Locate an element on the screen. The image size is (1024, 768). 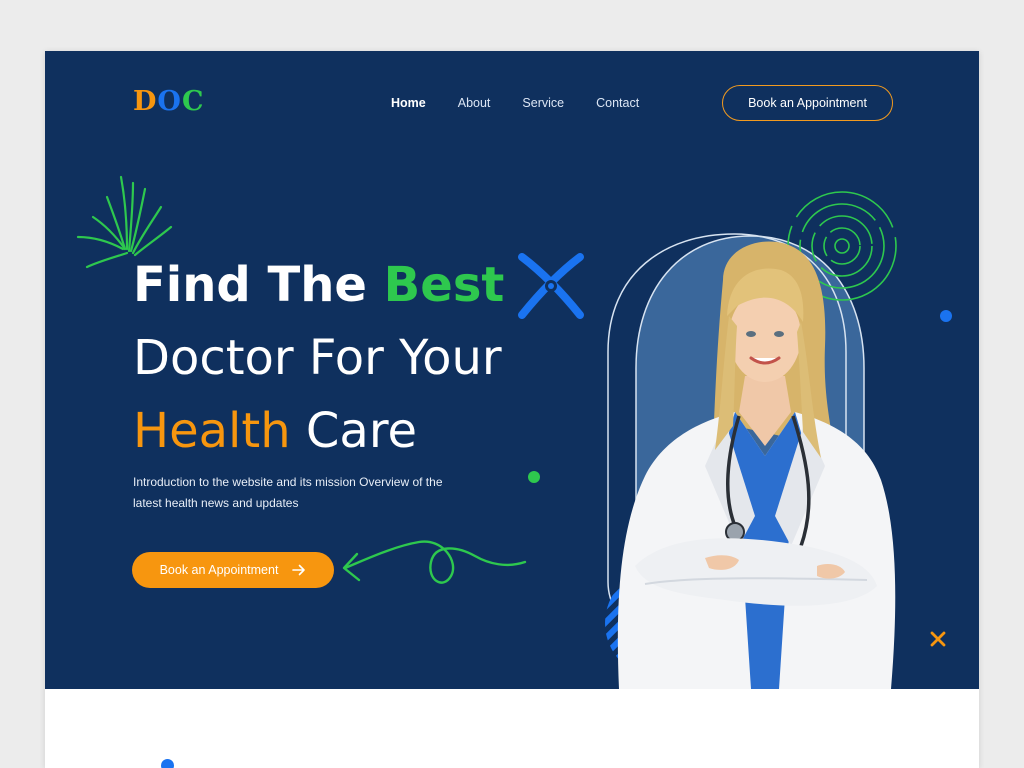
nav-contact: Contact is located at coordinates (617, 103).